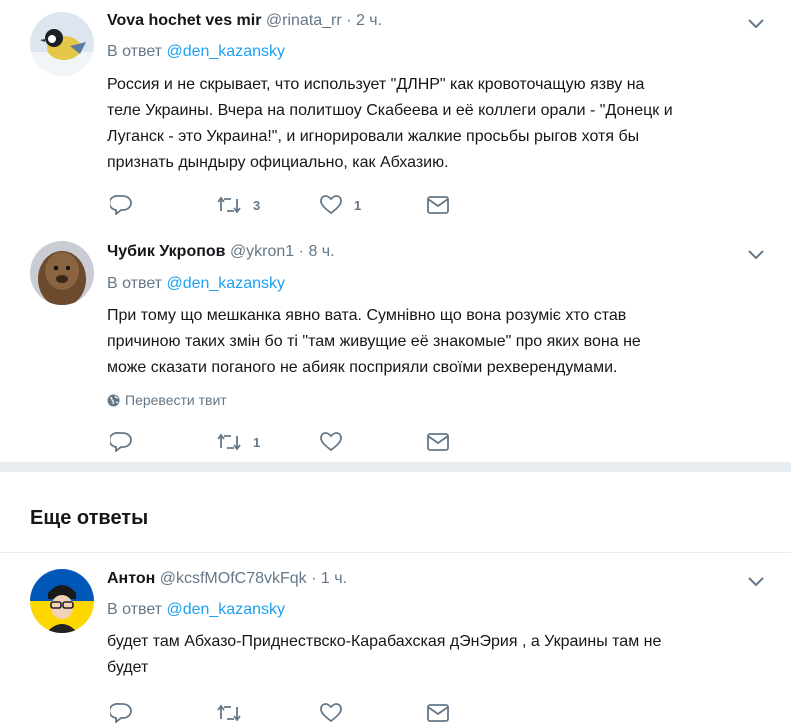 The height and width of the screenshot is (725, 791). What do you see at coordinates (184, 20) in the screenshot?
I see `author-name: Vova hochet ves mir` at bounding box center [184, 20].